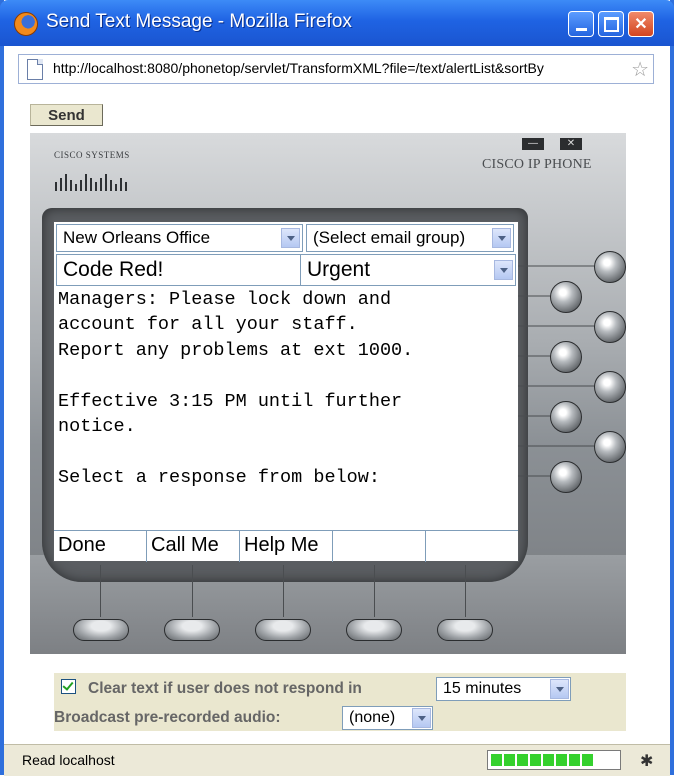 This screenshot has width=674, height=776. I want to click on softkey-bar: Done Call Me Help Me, so click(286, 546).